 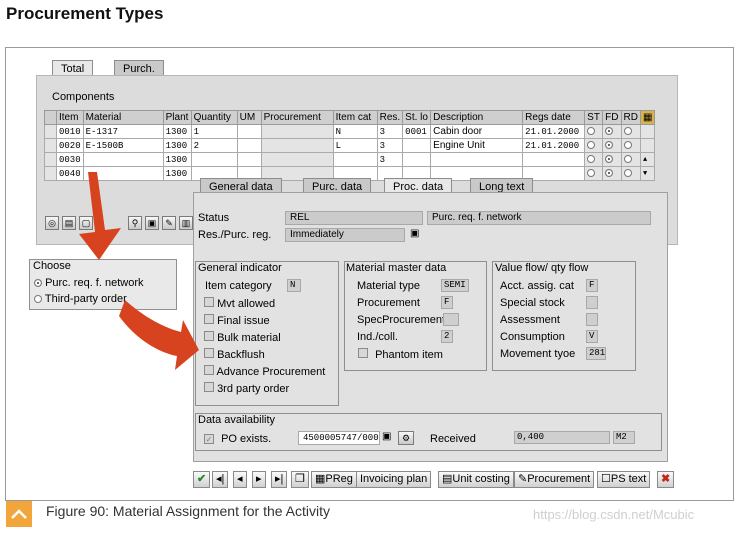 I want to click on ps-text-button: ☐PS text, so click(x=624, y=479).